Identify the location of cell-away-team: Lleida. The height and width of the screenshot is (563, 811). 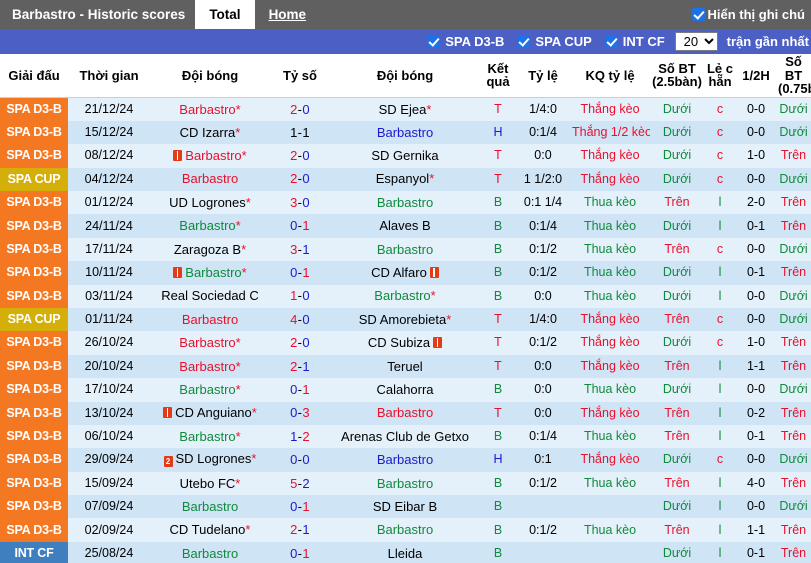
(405, 552).